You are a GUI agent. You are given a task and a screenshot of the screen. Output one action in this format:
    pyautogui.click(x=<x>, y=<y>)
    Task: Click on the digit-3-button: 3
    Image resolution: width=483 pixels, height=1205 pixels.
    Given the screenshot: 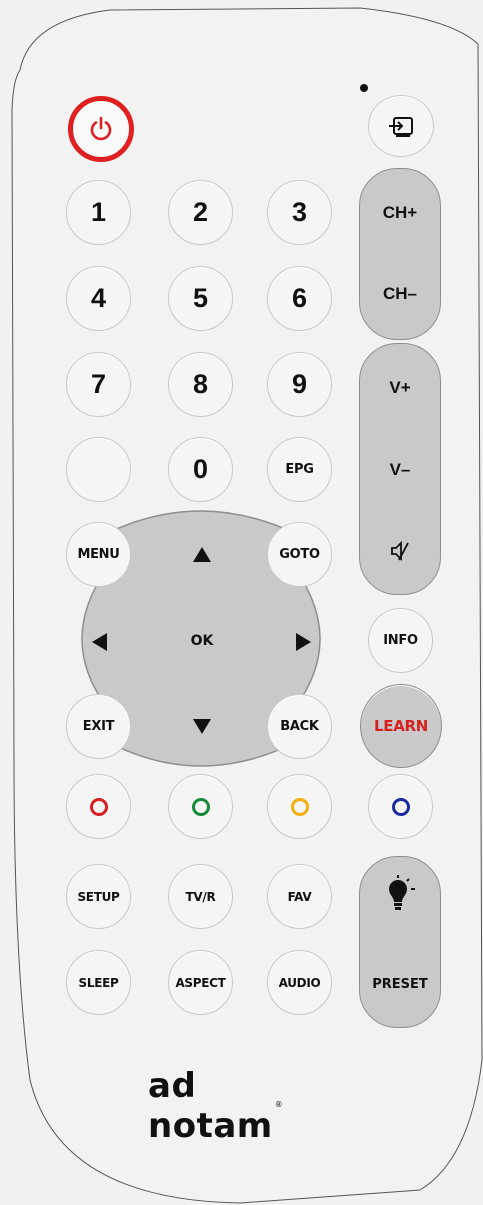 What is the action you would take?
    pyautogui.click(x=299, y=212)
    